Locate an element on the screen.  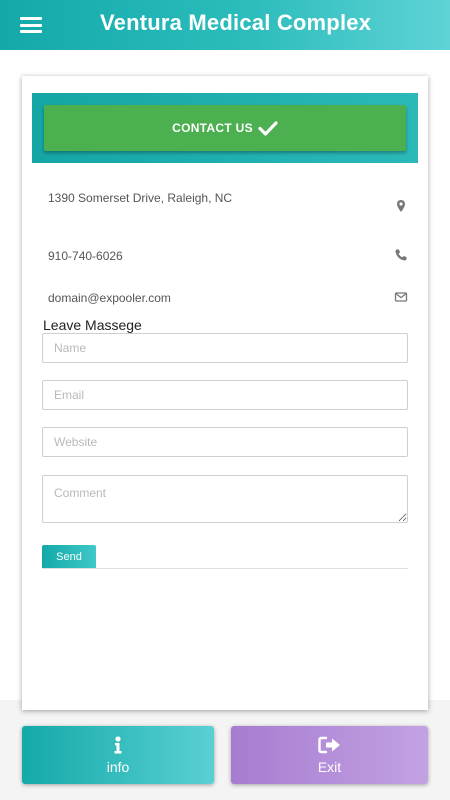
comment-textarea is located at coordinates (225, 499).